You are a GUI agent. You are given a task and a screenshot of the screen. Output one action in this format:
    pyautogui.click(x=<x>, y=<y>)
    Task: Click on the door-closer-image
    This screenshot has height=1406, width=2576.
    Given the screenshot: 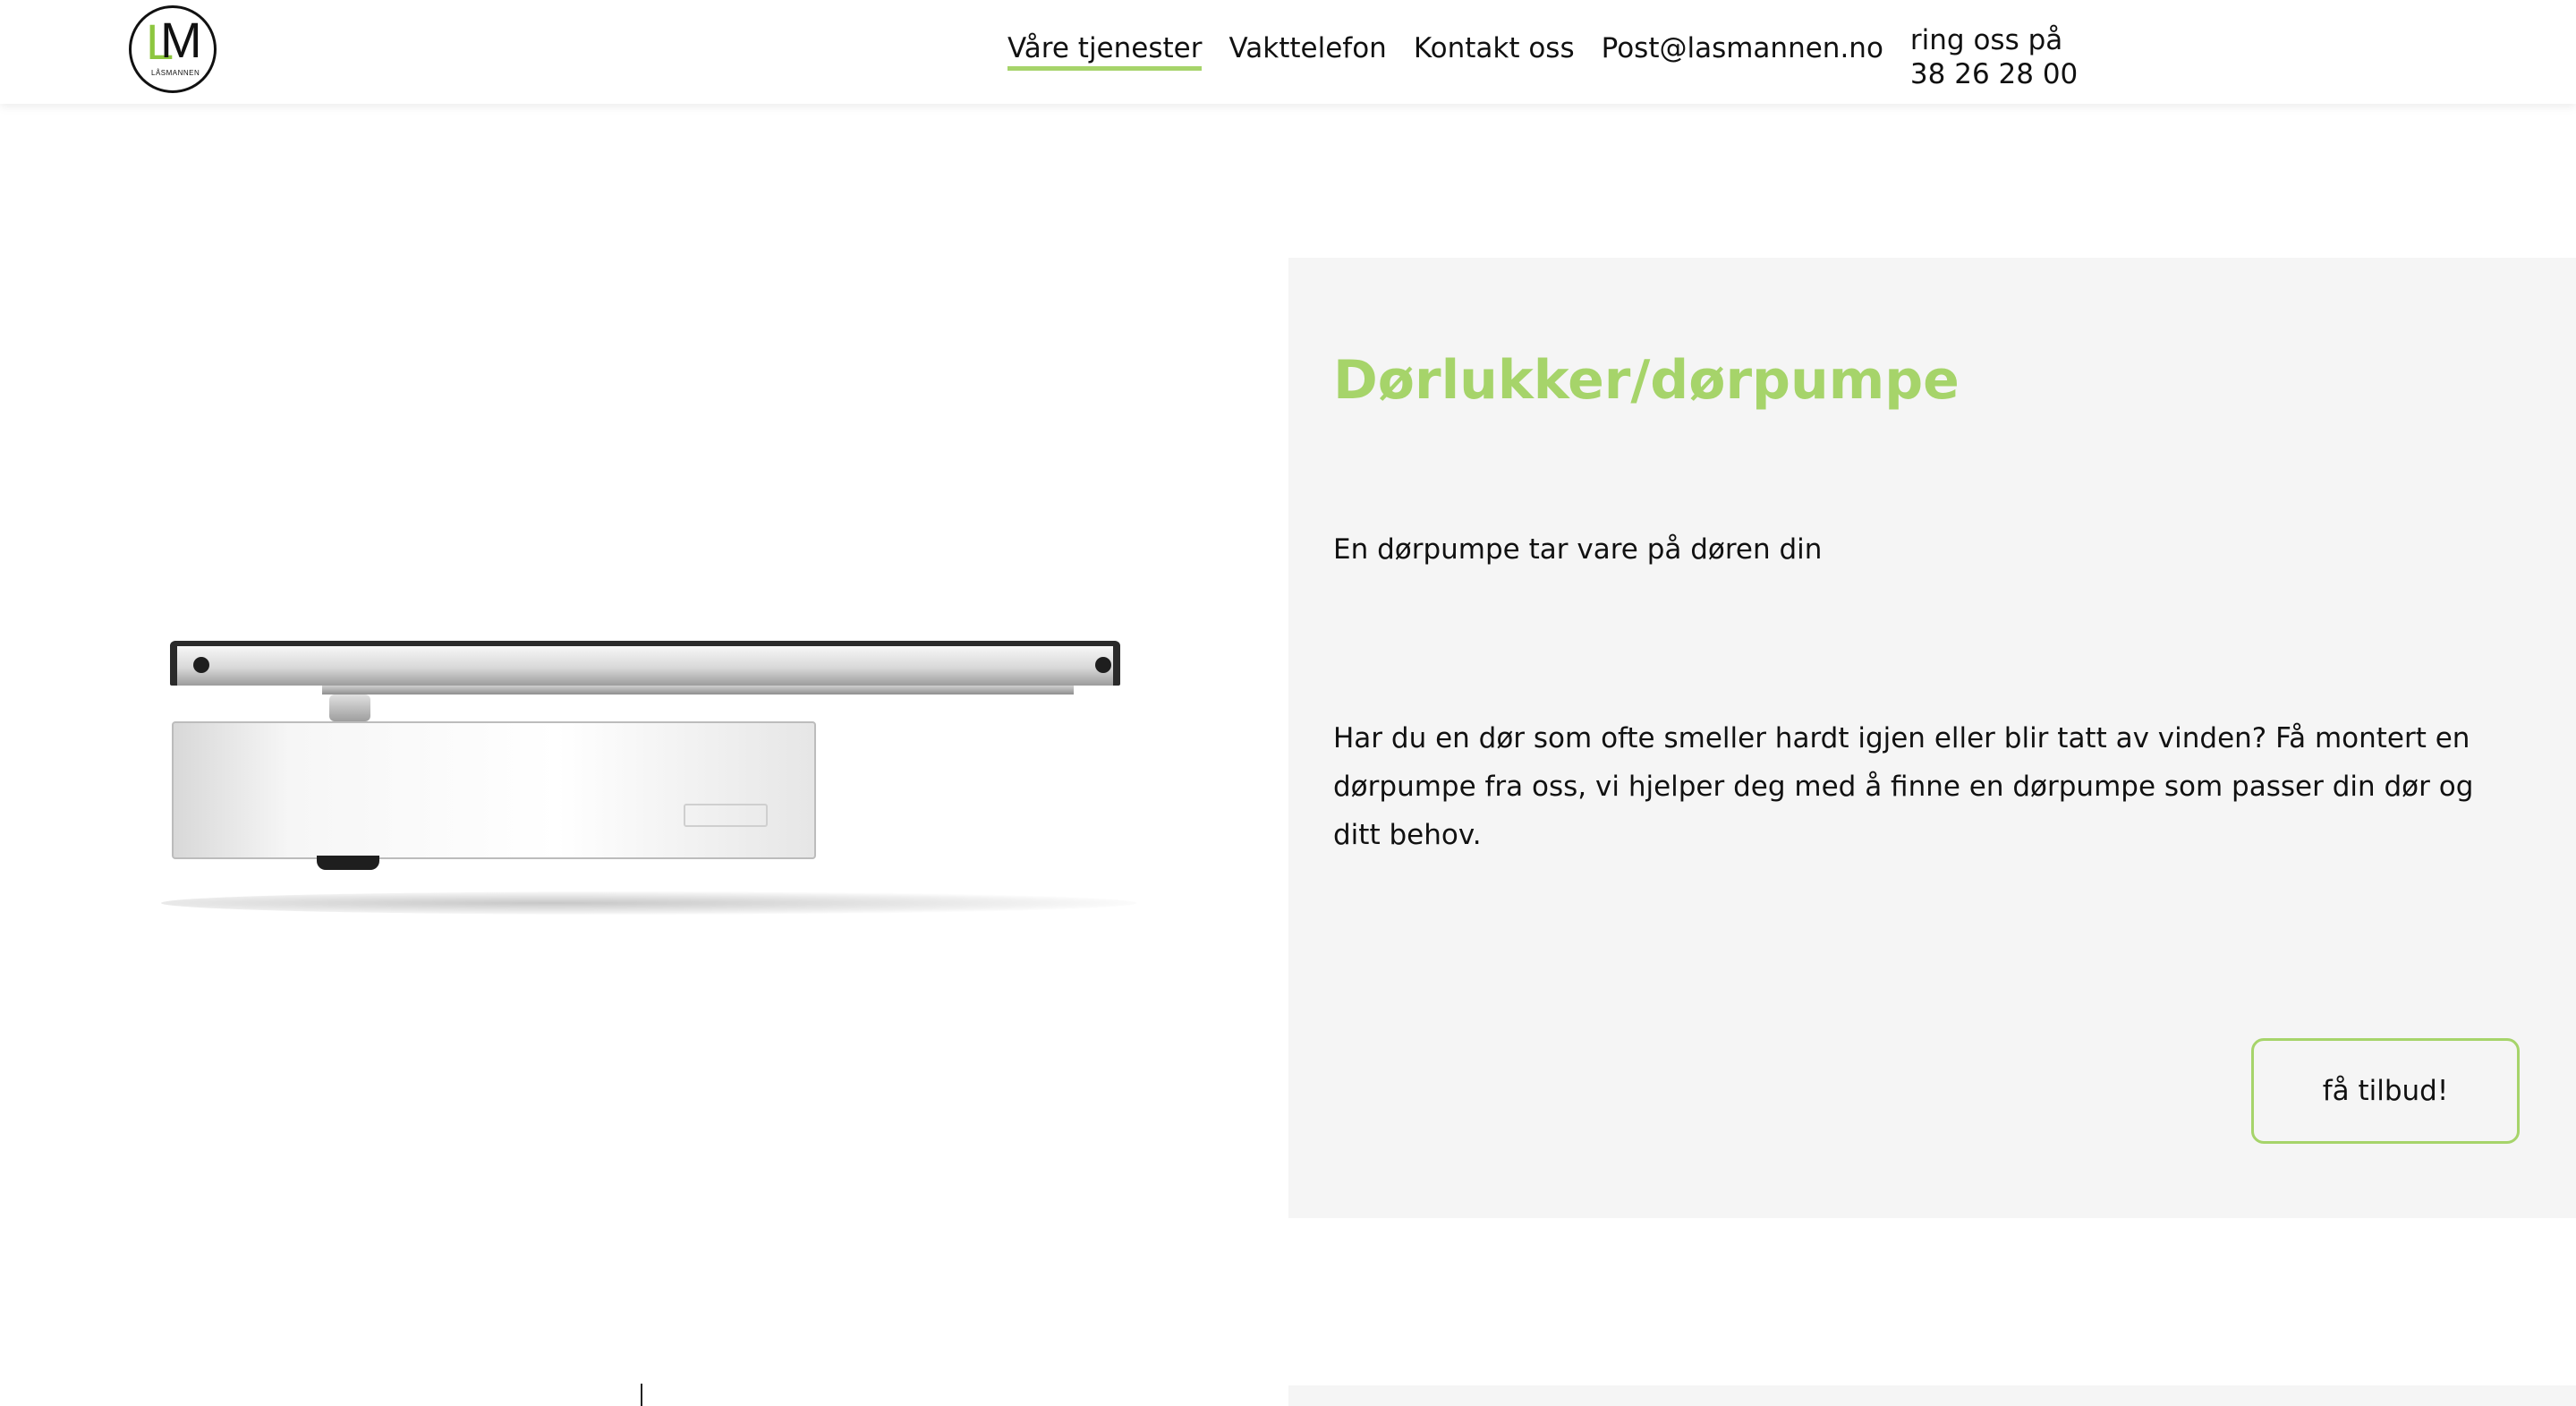 What is the action you would take?
    pyautogui.click(x=635, y=797)
    